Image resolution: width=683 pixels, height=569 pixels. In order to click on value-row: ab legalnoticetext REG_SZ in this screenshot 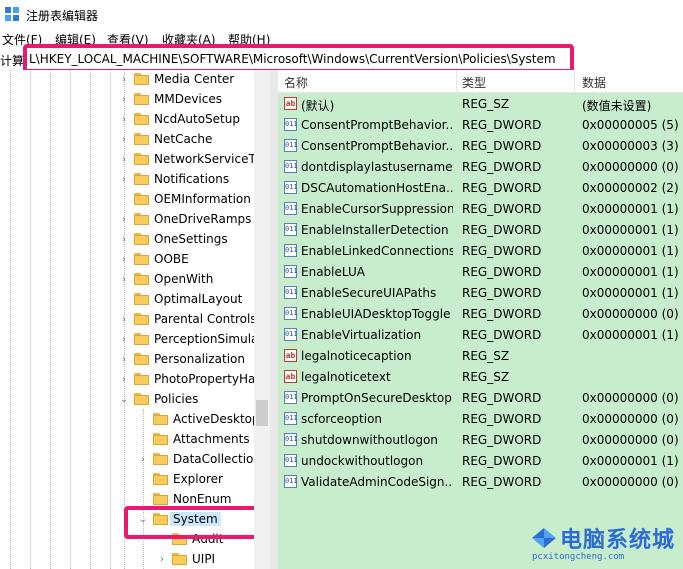, I will do `click(480, 376)`.